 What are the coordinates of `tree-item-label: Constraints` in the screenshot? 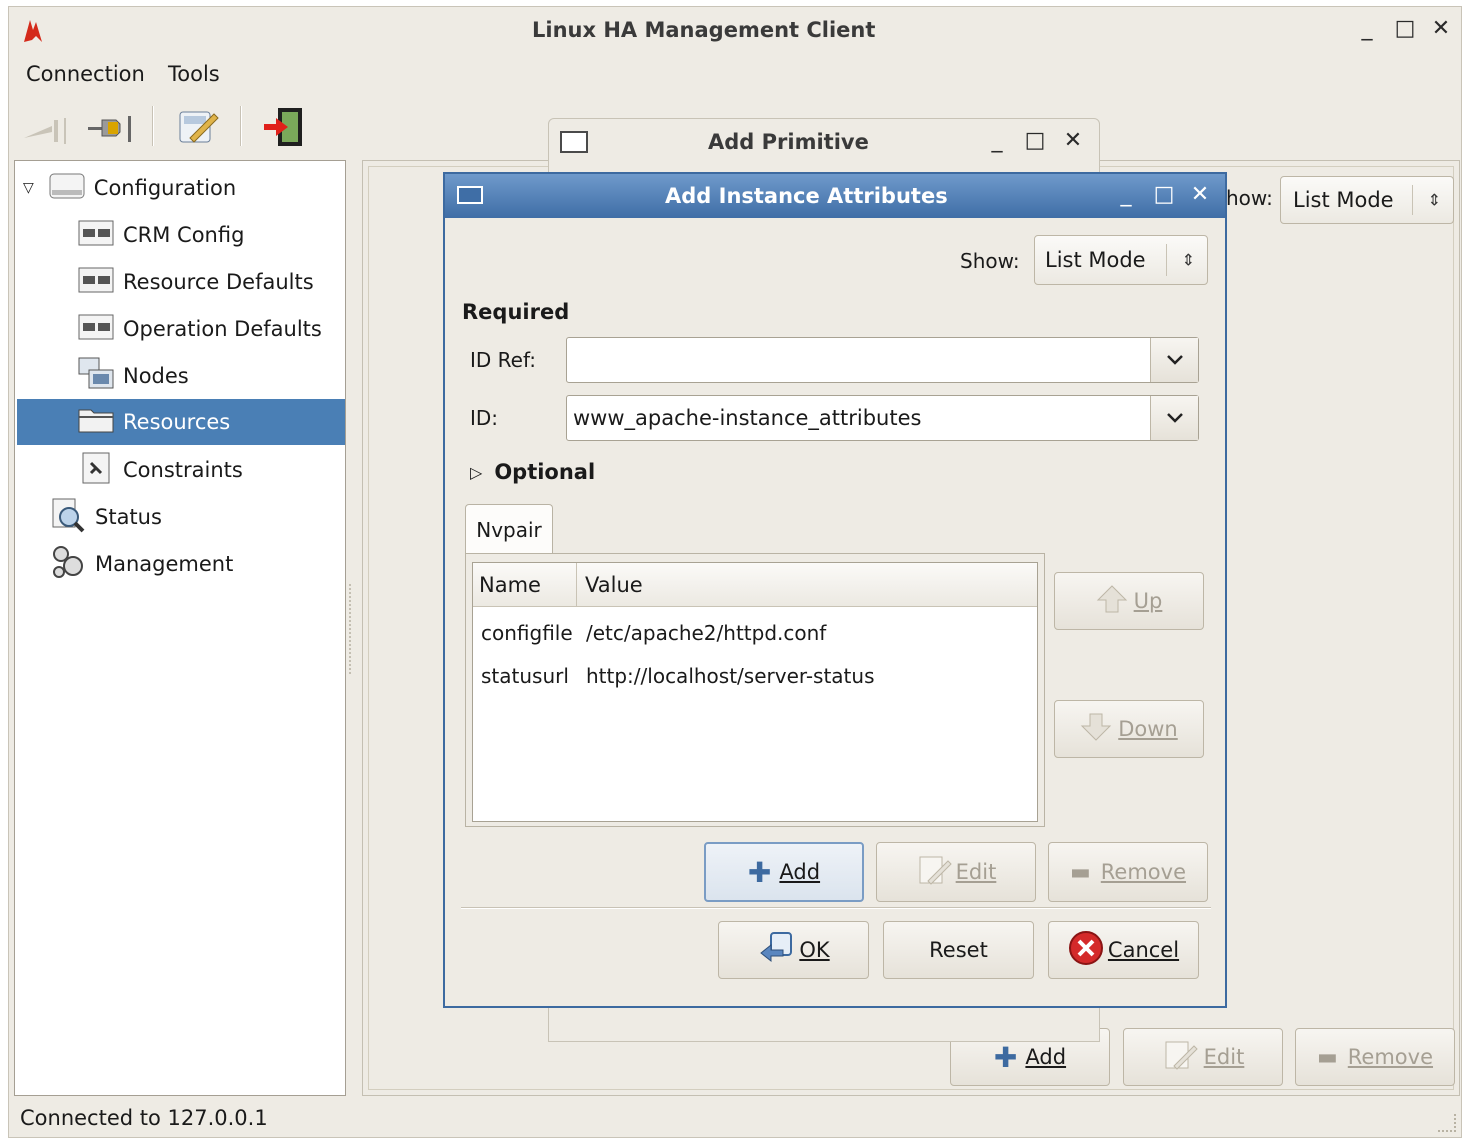 It's located at (183, 470).